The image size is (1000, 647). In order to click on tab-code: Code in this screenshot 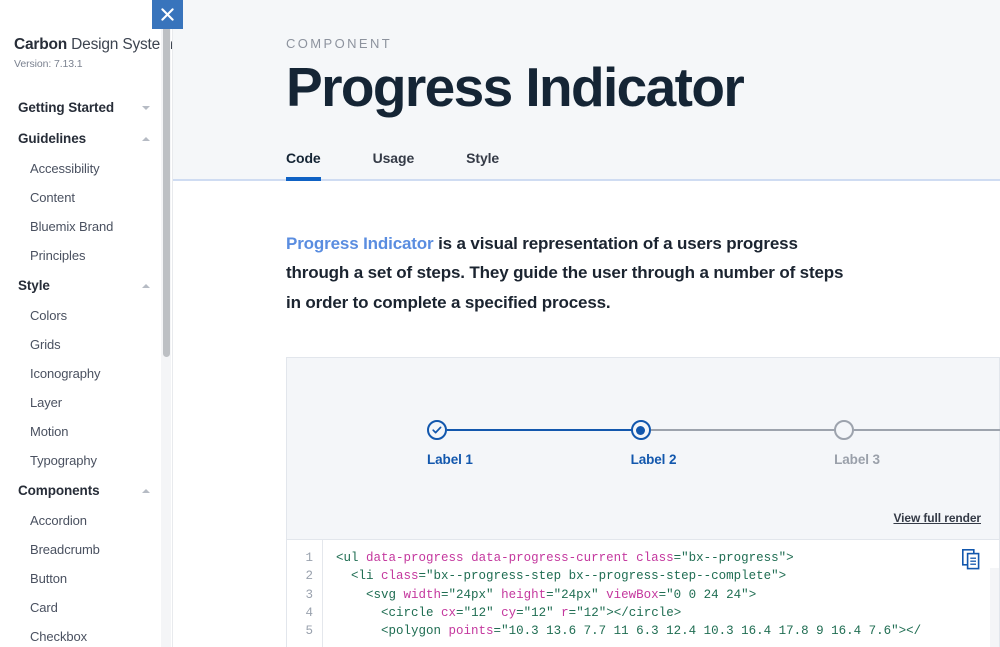, I will do `click(303, 165)`.